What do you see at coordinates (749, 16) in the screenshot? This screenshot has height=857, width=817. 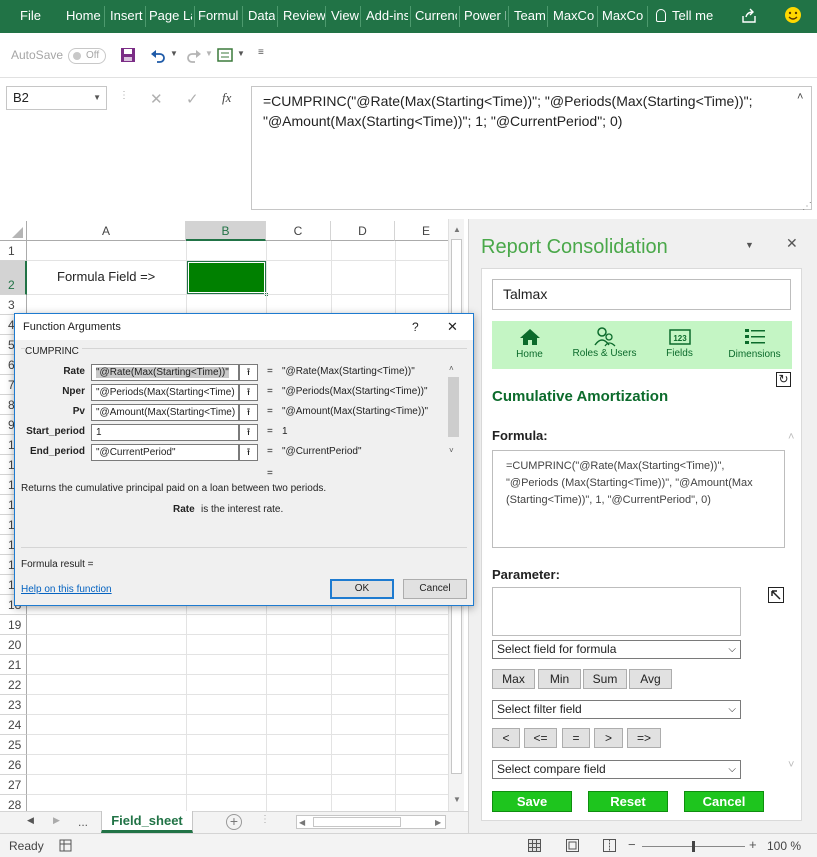 I see `share-icon` at bounding box center [749, 16].